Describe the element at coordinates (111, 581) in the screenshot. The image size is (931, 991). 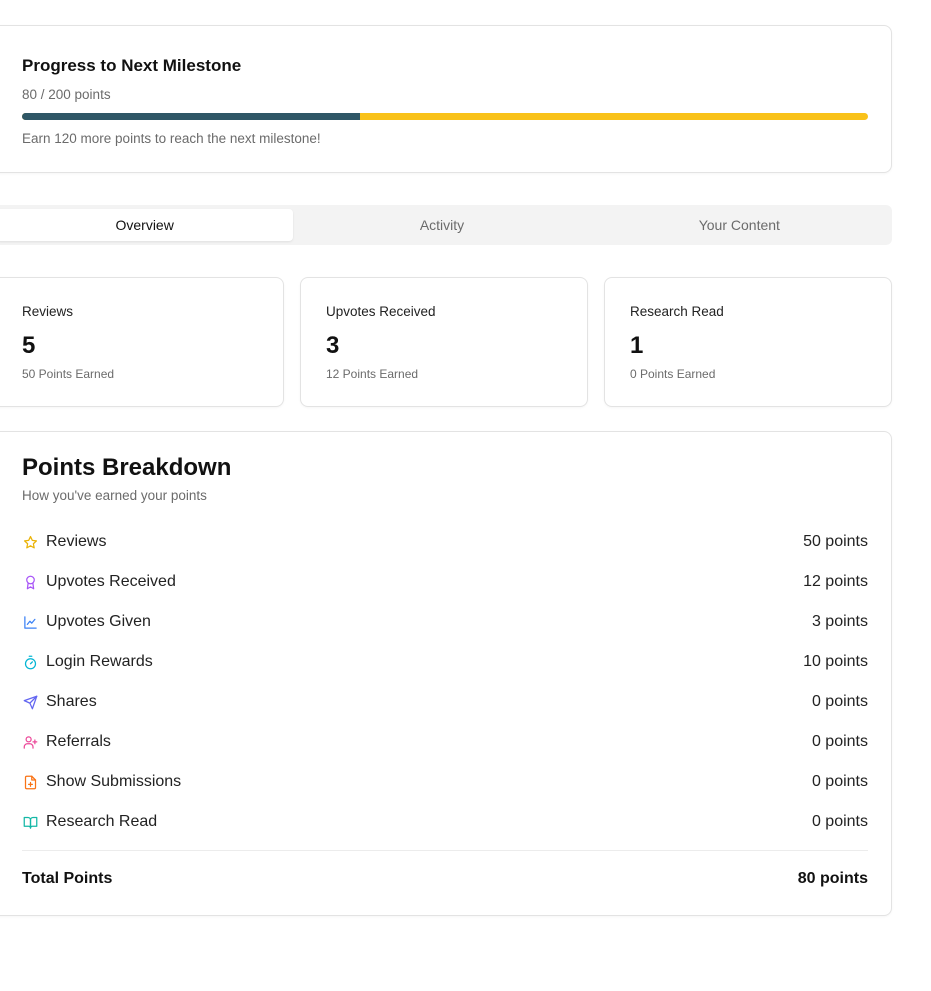
I see `breakdown-row-label: Upvotes Received` at that location.